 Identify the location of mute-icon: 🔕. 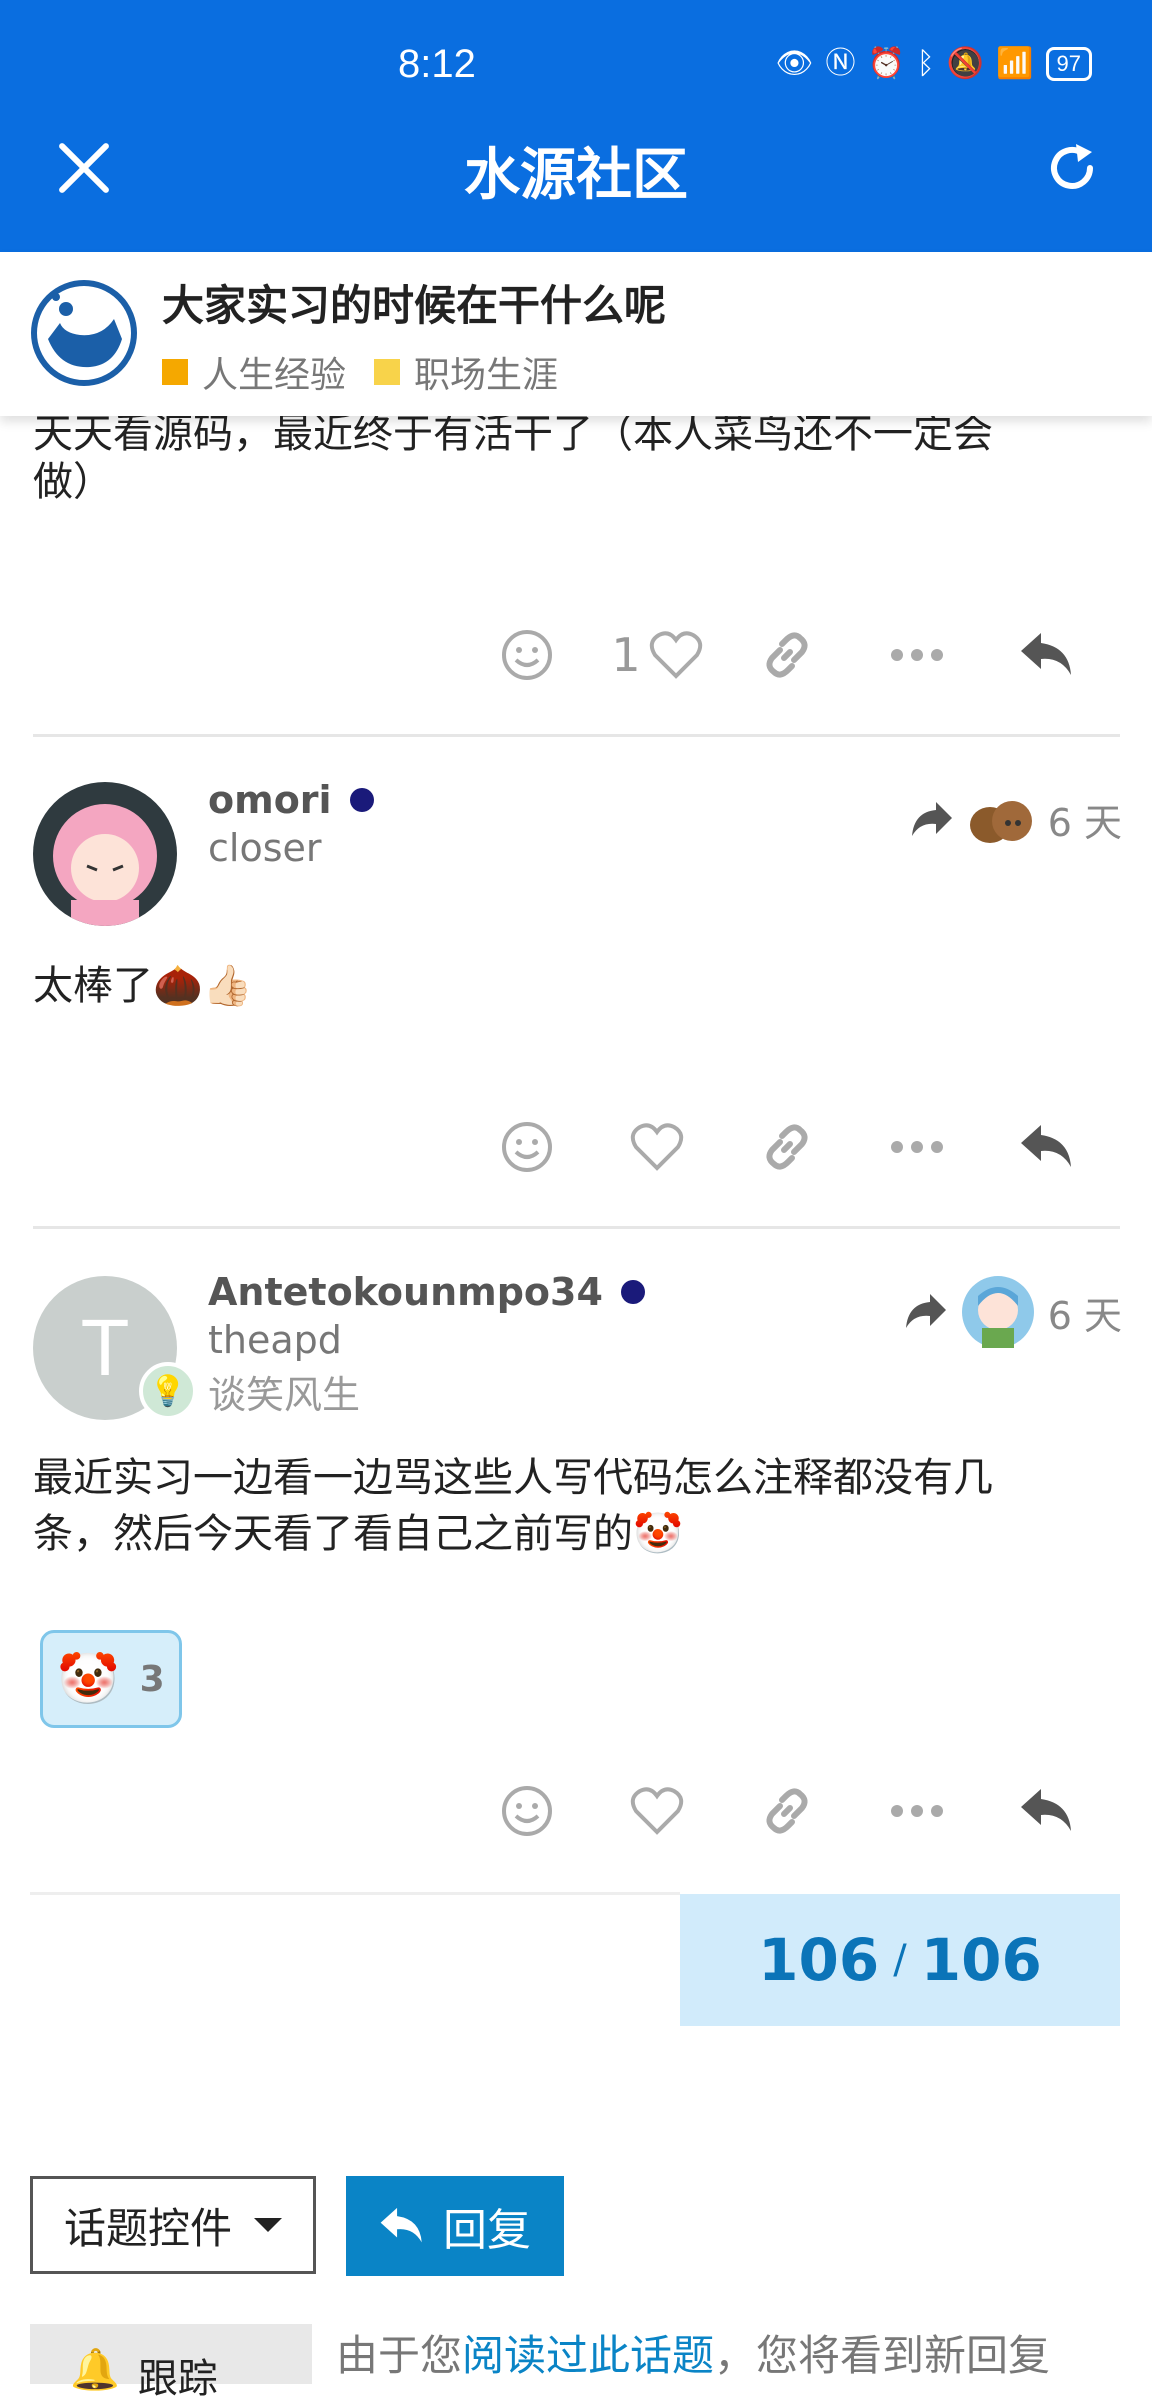
(965, 63).